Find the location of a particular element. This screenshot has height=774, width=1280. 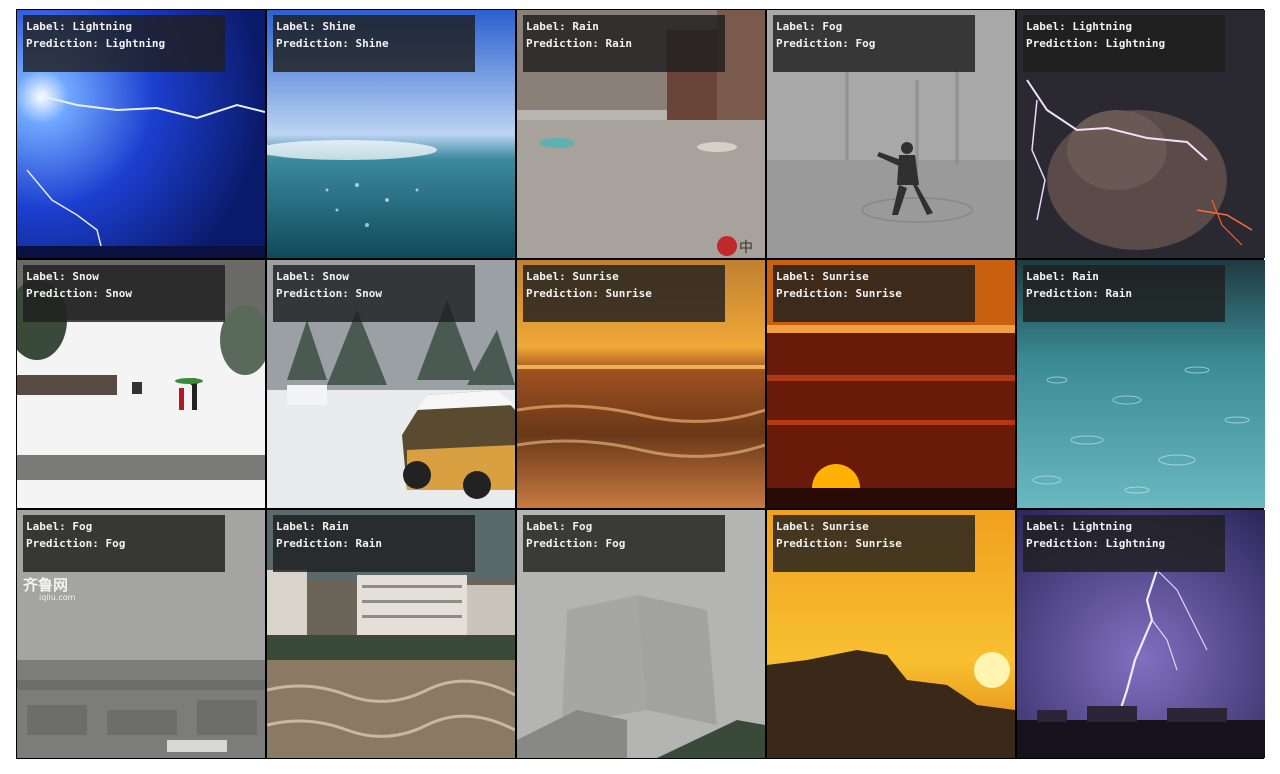

watermark-sub: iqilu.com is located at coordinates (57, 597).